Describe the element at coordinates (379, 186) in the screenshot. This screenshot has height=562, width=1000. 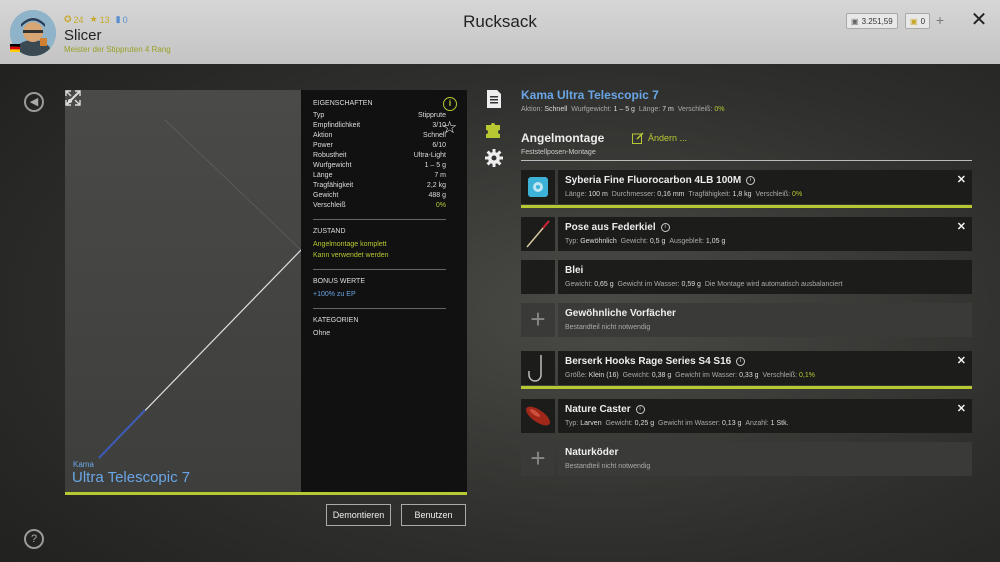
I see `property-row: Tragfähigkeit 2,2 kg` at that location.